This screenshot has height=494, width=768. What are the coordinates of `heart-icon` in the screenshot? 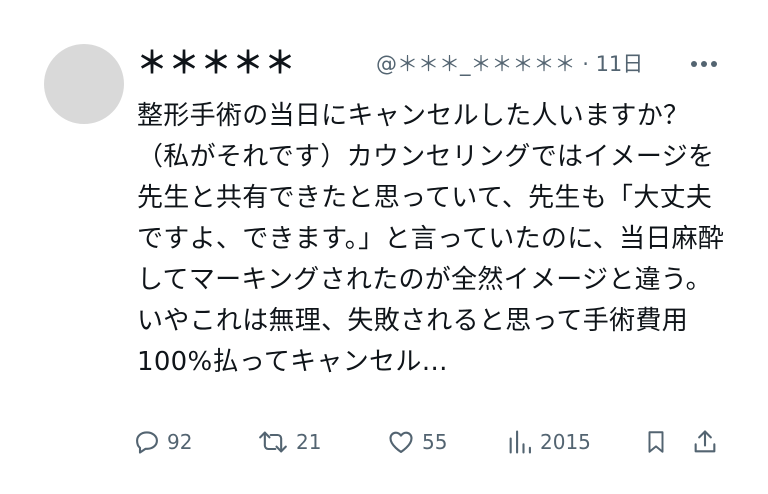 It's located at (401, 442).